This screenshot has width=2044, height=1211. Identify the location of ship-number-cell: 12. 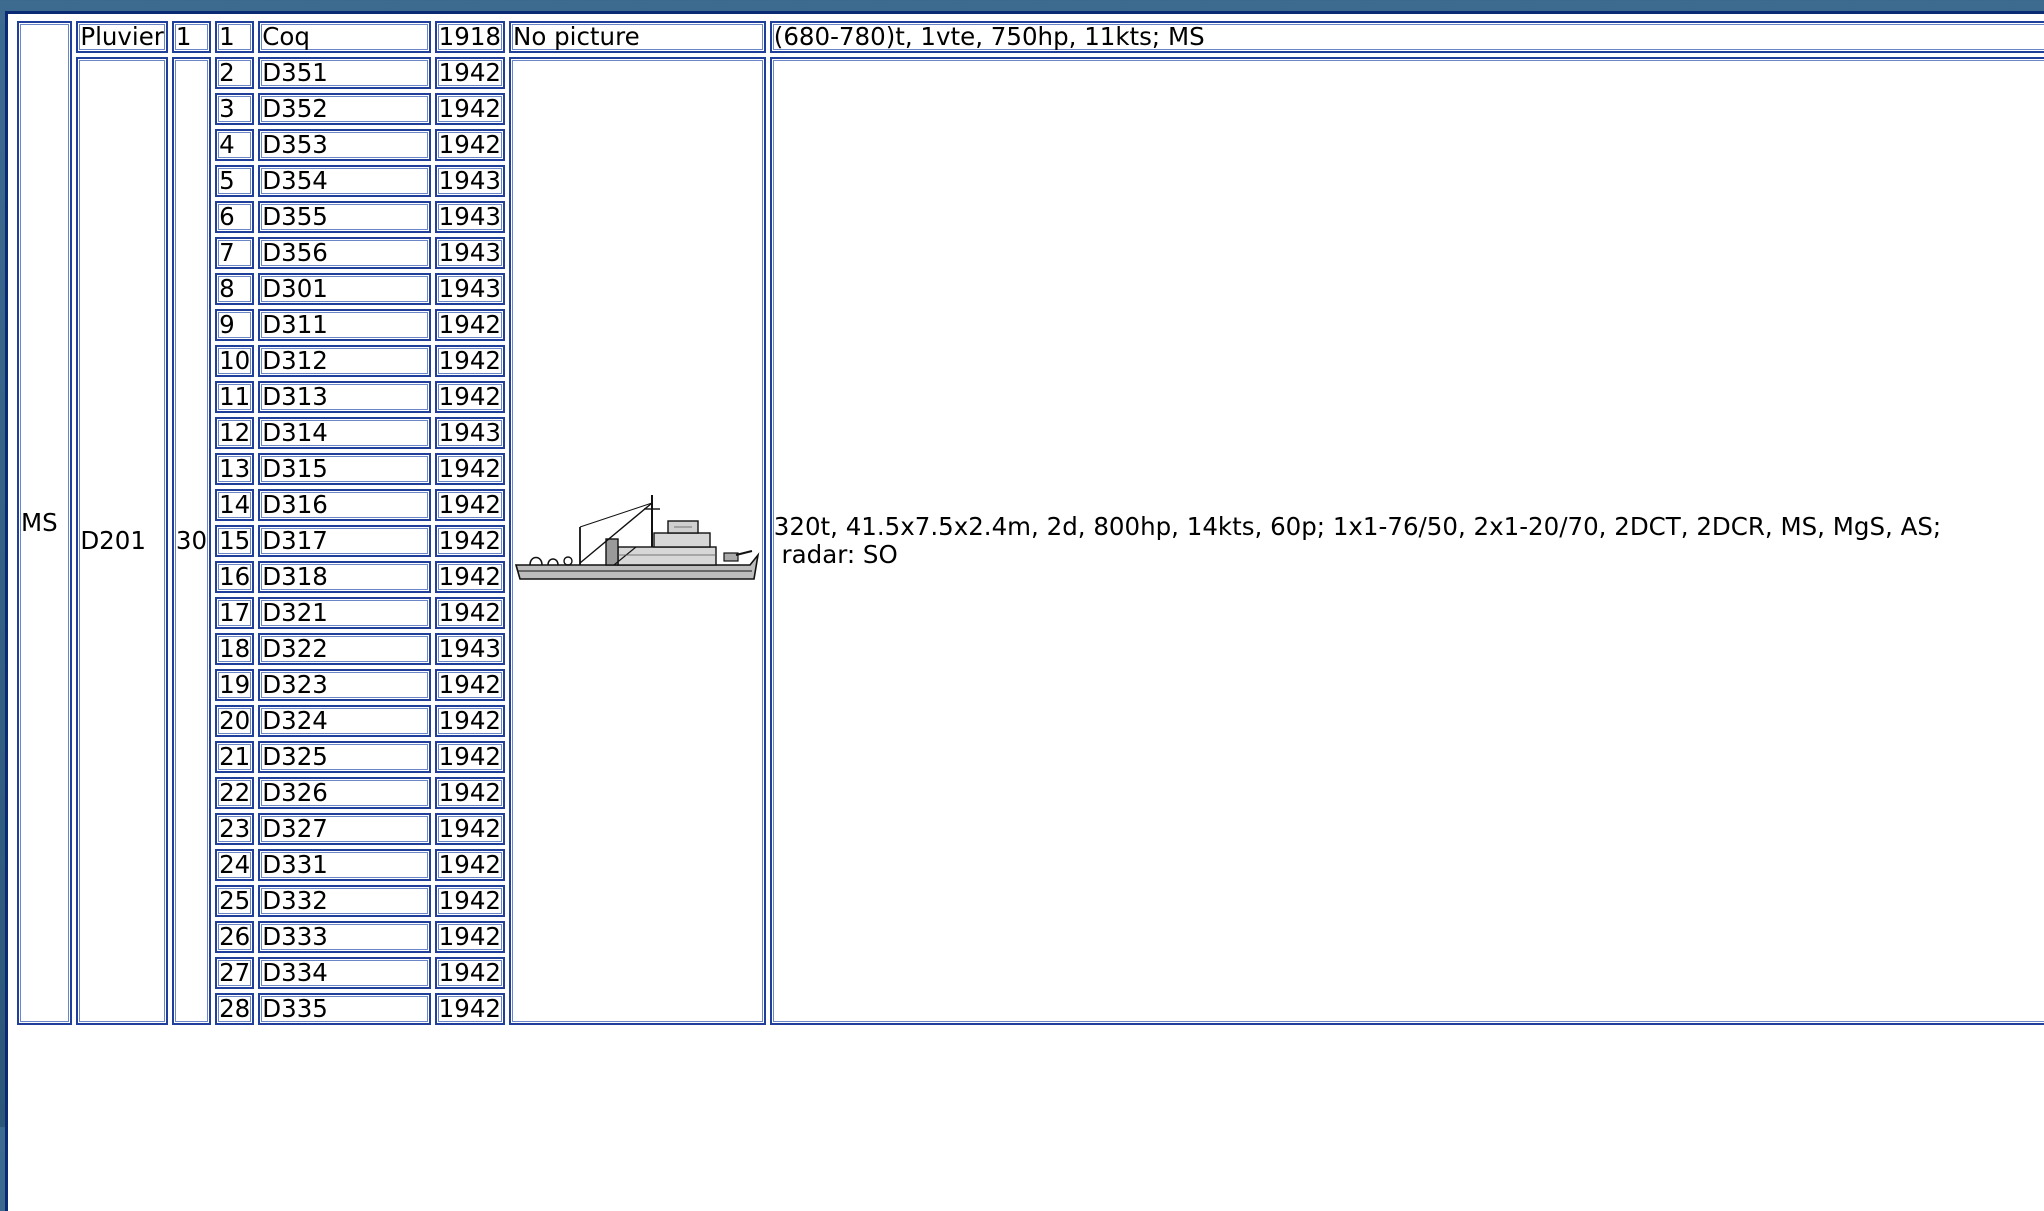
(235, 433).